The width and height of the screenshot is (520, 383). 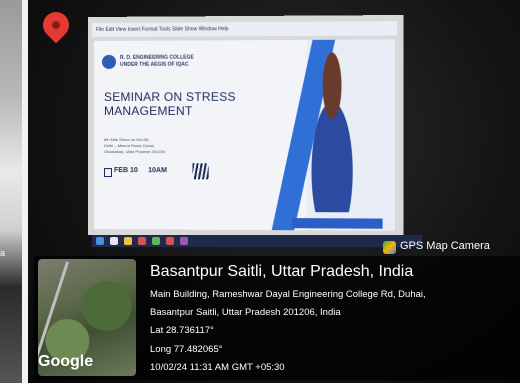 What do you see at coordinates (182, 330) in the screenshot?
I see `latitude: Lat 28.736117°` at bounding box center [182, 330].